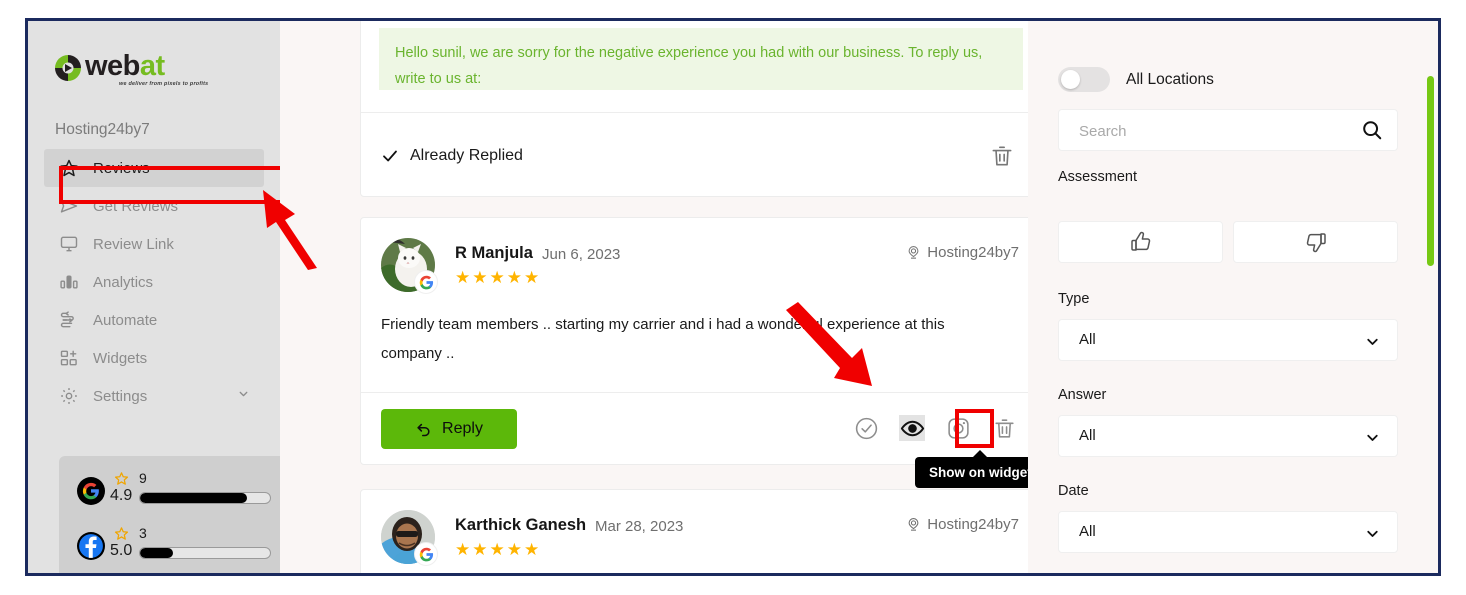 This screenshot has height=595, width=1466. I want to click on type-label: Type, so click(1074, 299).